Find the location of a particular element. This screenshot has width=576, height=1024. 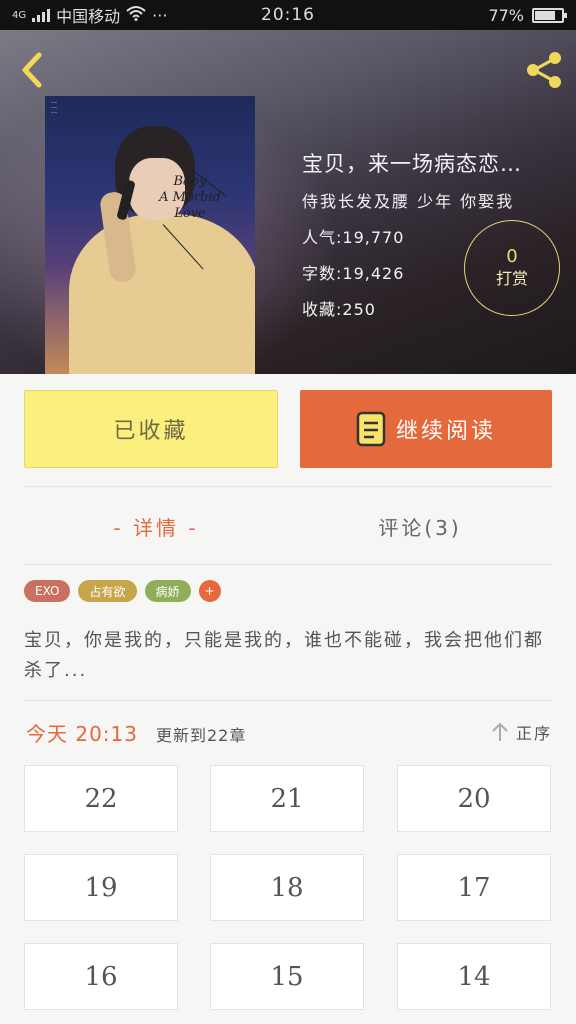

wifi-icon is located at coordinates (136, 15).